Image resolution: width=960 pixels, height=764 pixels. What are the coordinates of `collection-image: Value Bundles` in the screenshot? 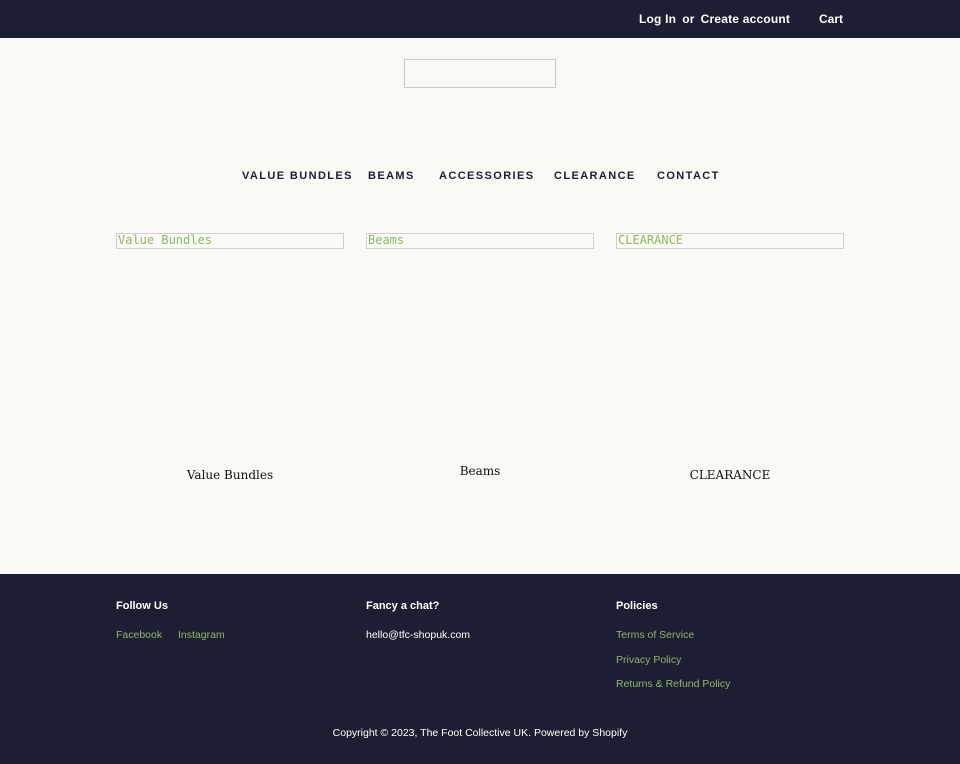 It's located at (230, 241).